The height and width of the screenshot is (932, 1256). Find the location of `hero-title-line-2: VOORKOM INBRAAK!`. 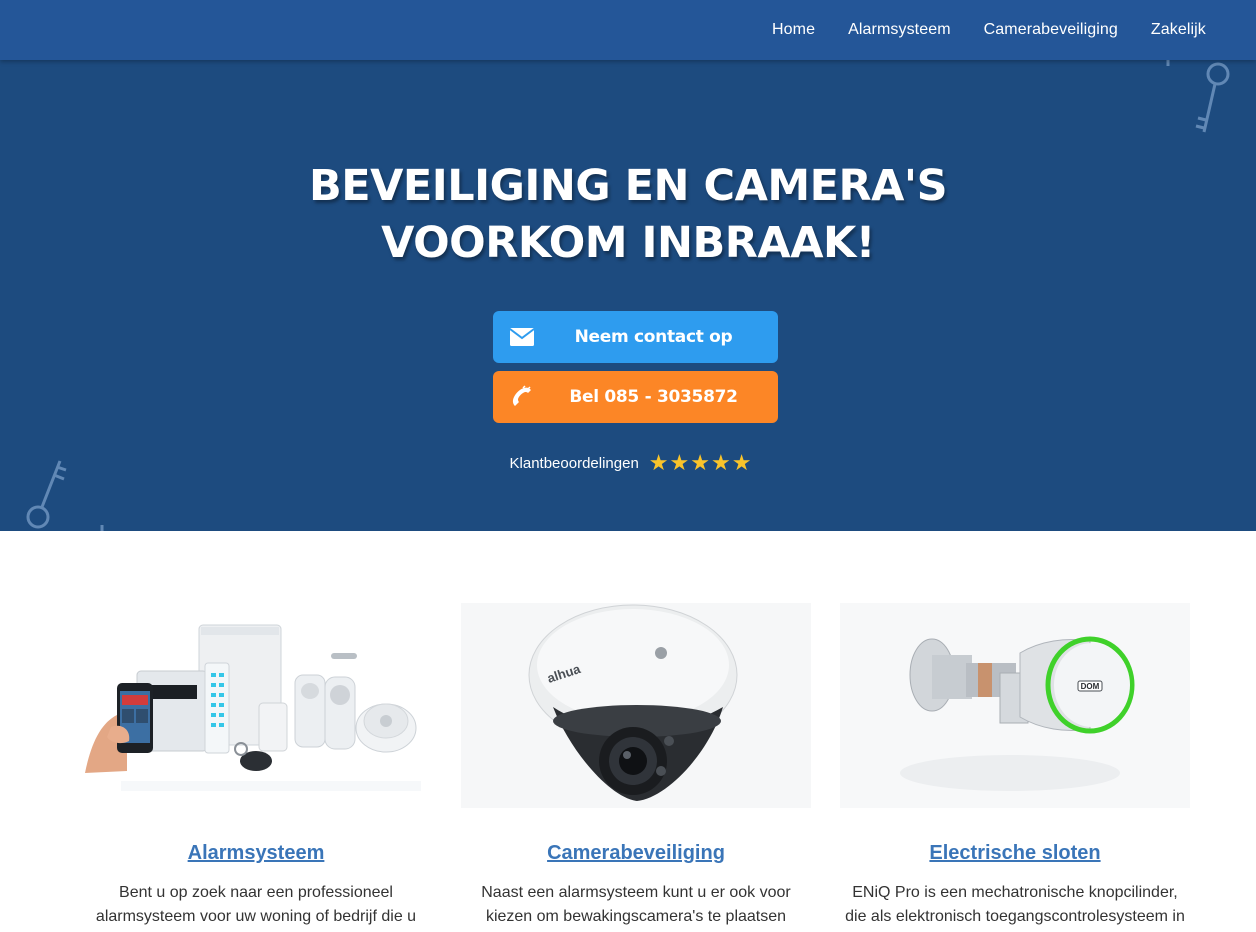

hero-title-line-2: VOORKOM INBRAAK! is located at coordinates (628, 243).